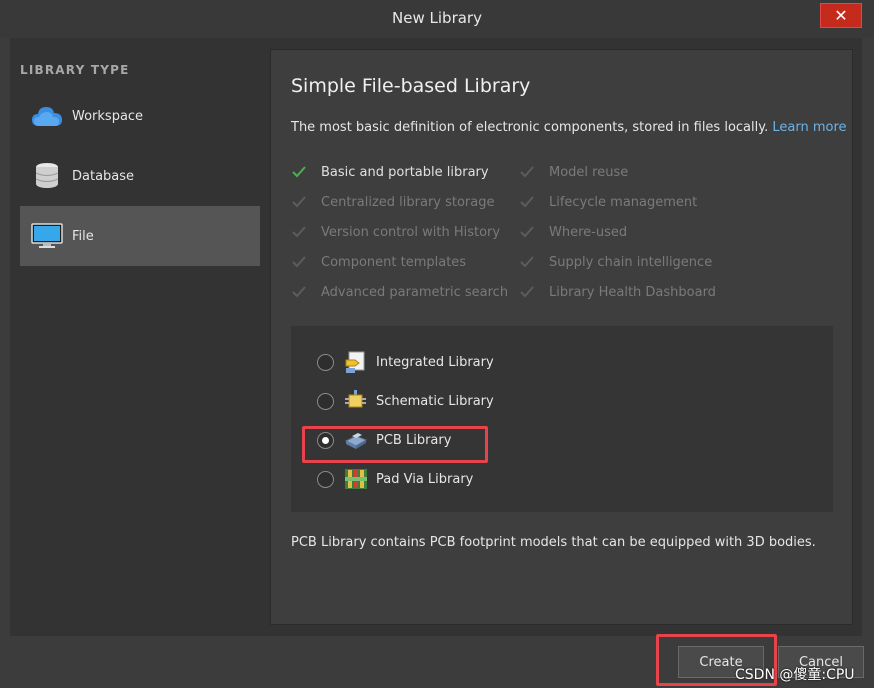 This screenshot has height=688, width=874. What do you see at coordinates (573, 172) in the screenshot?
I see `feature-item: Model reuse` at bounding box center [573, 172].